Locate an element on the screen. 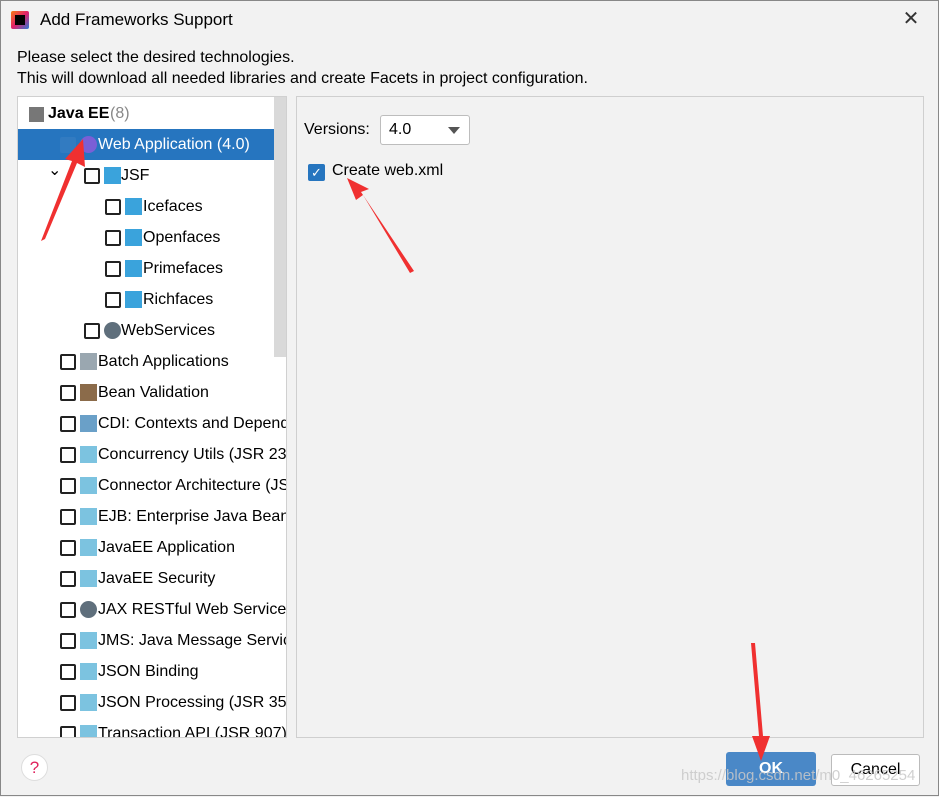  create-webxml-label: Create web.xml is located at coordinates (387, 171).